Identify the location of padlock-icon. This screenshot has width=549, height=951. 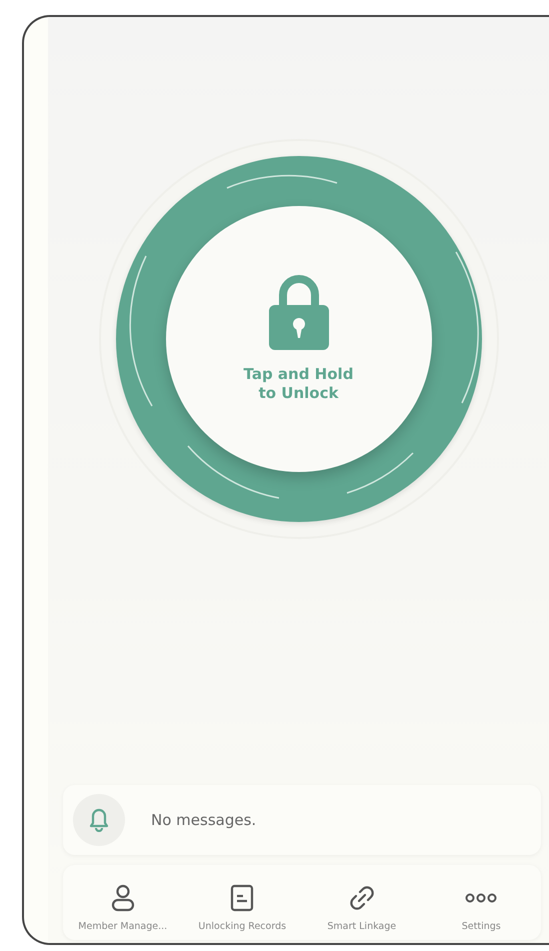
(299, 312).